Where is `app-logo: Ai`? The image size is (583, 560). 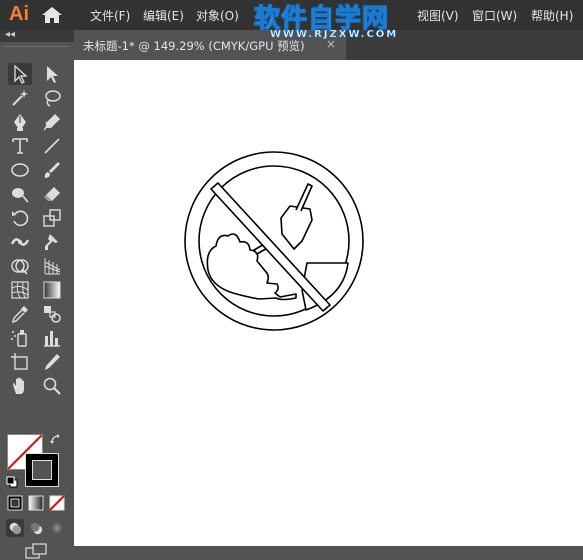
app-logo: Ai is located at coordinates (19, 14).